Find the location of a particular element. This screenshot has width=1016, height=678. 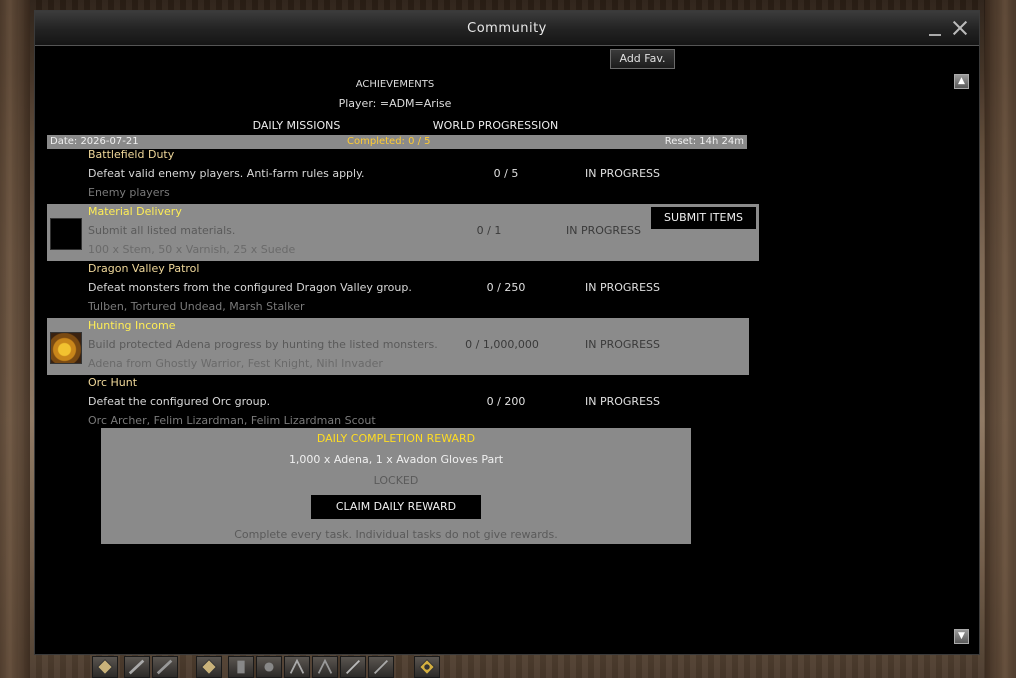

task-targets: Enemy players is located at coordinates (129, 192).